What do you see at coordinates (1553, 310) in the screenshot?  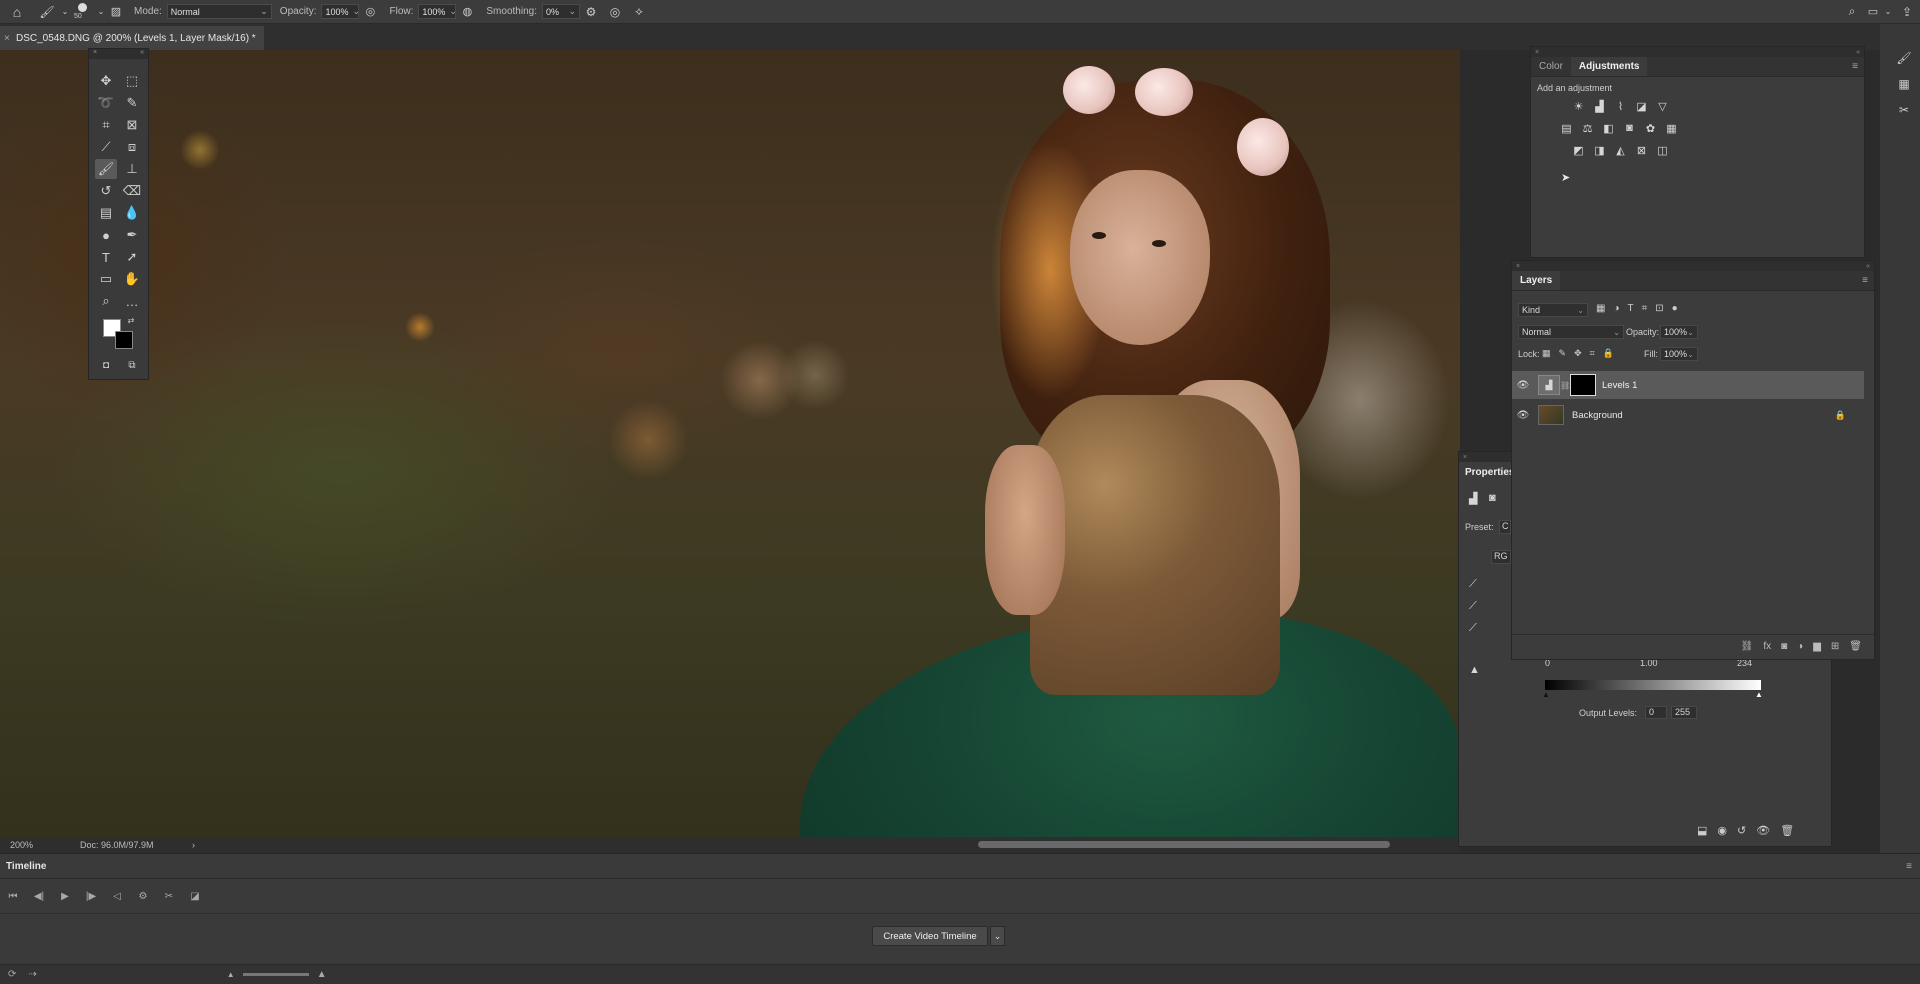 I see `layer-filter-select: Kind` at bounding box center [1553, 310].